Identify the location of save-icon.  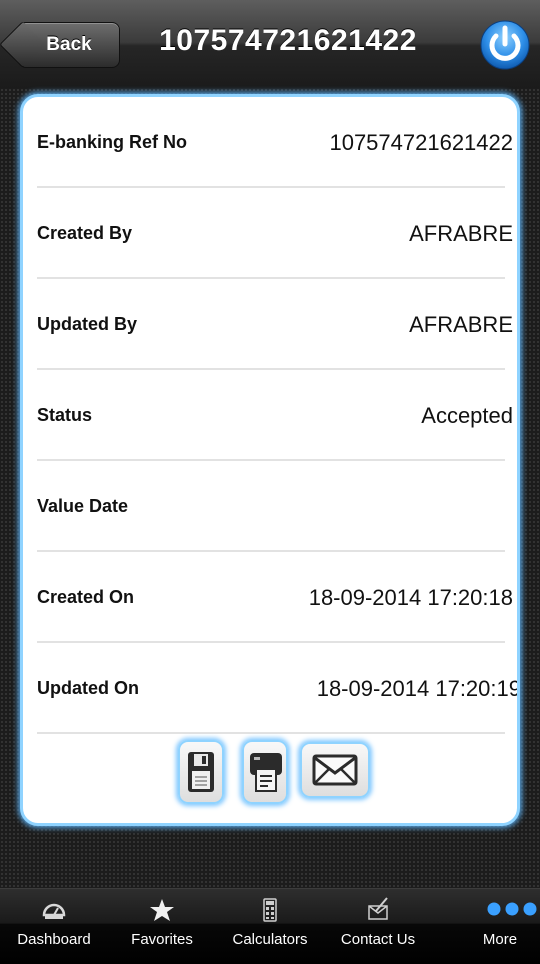
(201, 772).